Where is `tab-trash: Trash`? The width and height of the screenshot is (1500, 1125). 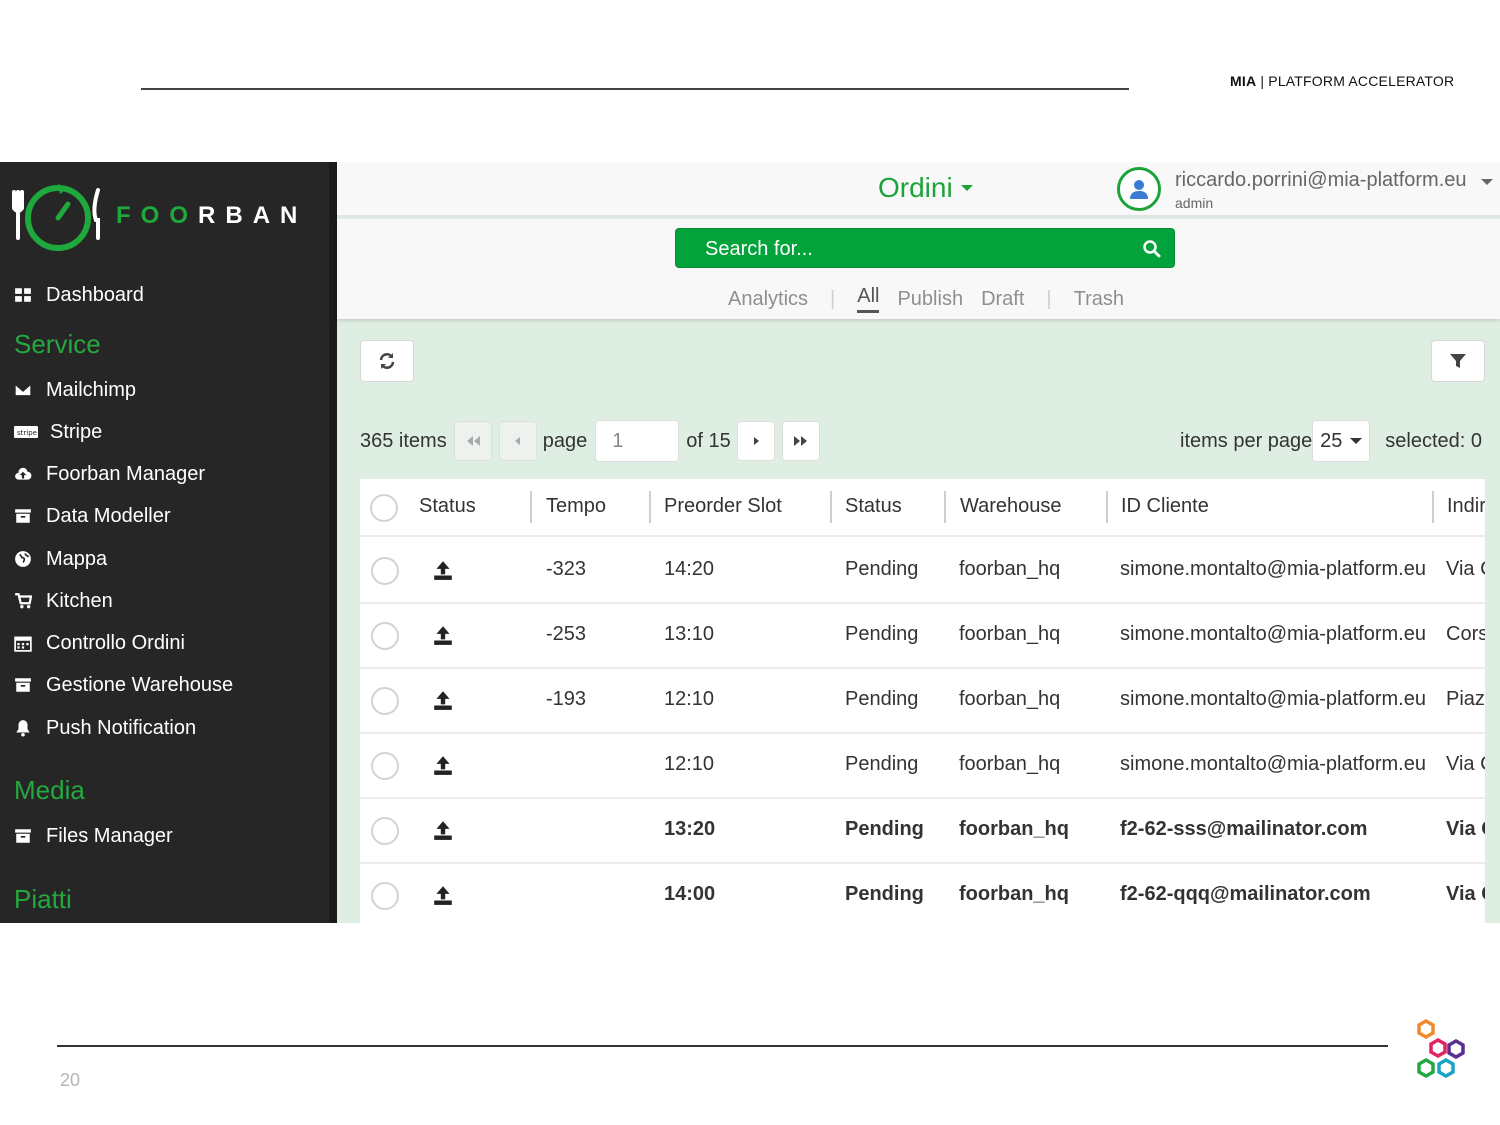 tab-trash: Trash is located at coordinates (1099, 299).